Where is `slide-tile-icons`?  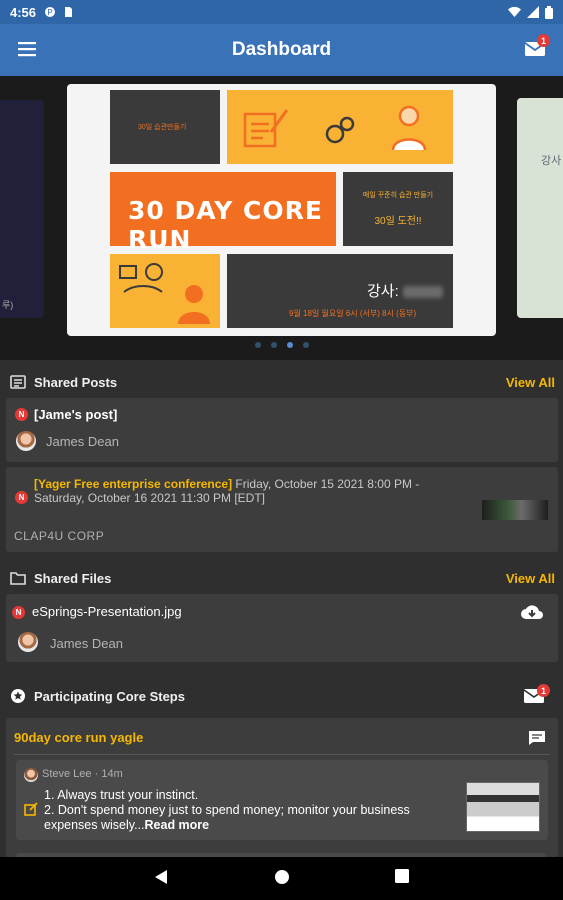
slide-tile-icons is located at coordinates (340, 127).